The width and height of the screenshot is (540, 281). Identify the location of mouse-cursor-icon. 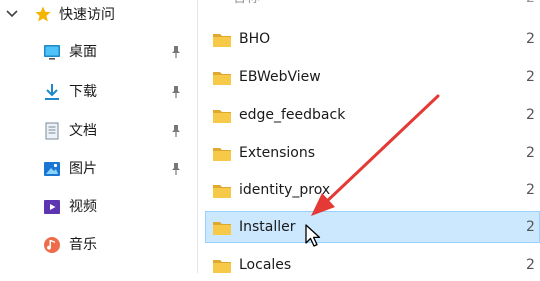
(313, 235).